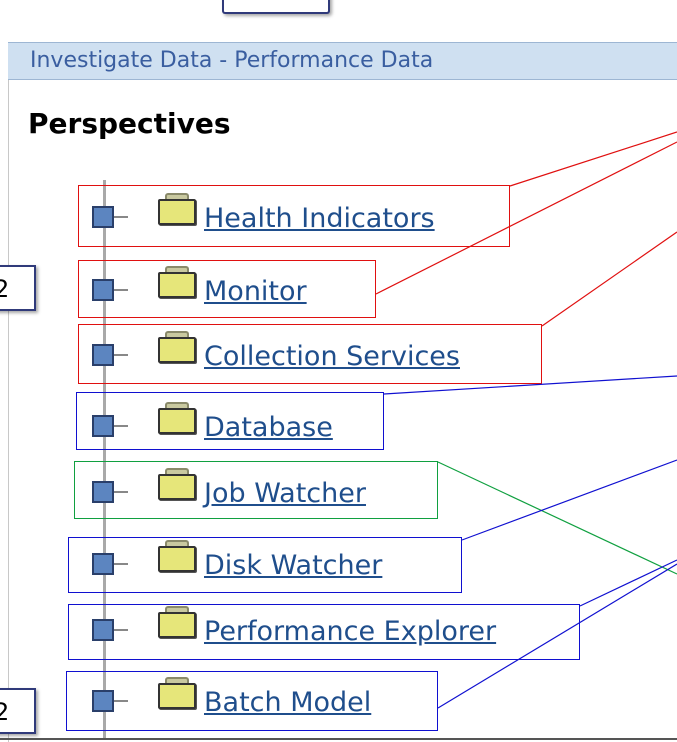 The height and width of the screenshot is (742, 677). Describe the element at coordinates (5, 289) in the screenshot. I see `side-number-upper: 2` at that location.